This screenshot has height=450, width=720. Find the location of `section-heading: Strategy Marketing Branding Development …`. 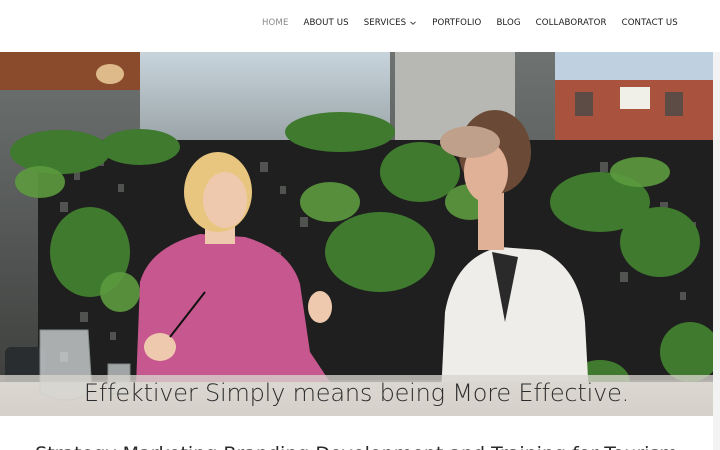

section-heading: Strategy Marketing Branding Development … is located at coordinates (356, 445).